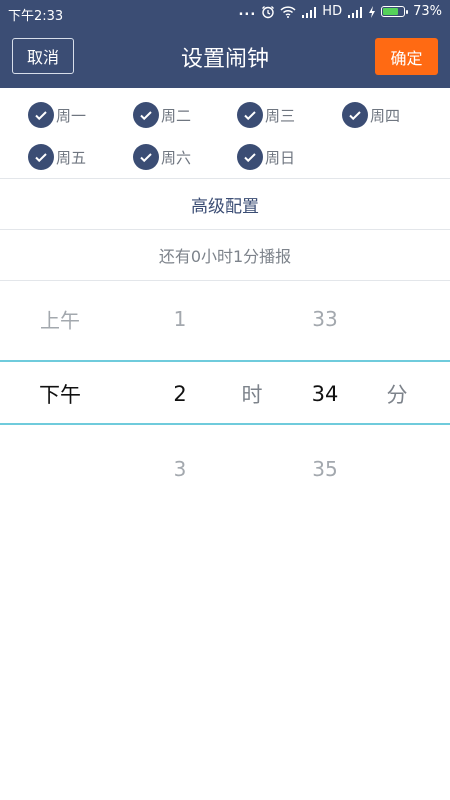  Describe the element at coordinates (225, 424) in the screenshot. I see `selection-line-bottom` at that location.